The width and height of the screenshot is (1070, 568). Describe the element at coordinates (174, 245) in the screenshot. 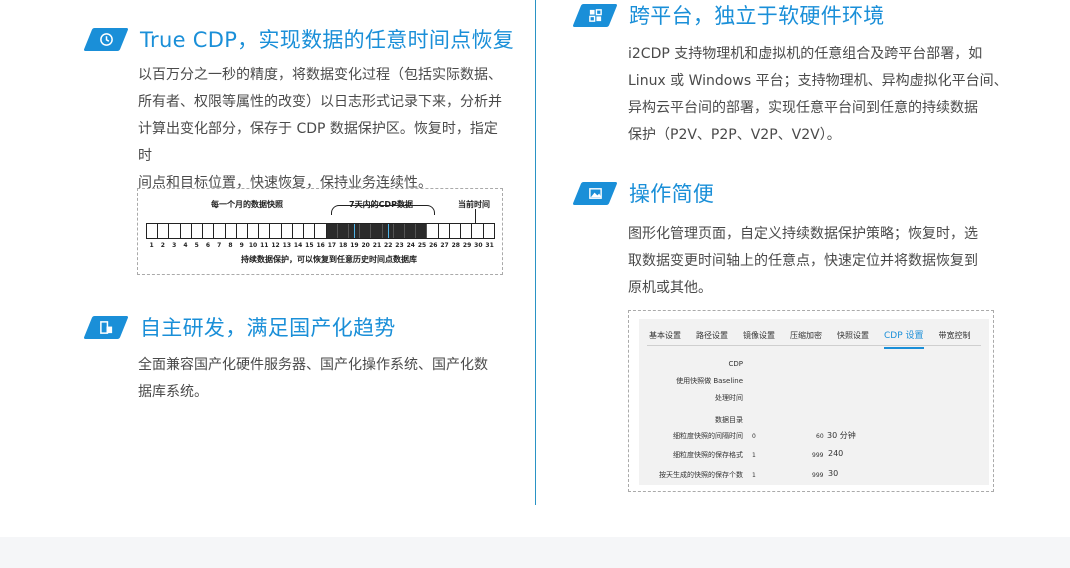

I see `timeline-day-number: 3` at that location.